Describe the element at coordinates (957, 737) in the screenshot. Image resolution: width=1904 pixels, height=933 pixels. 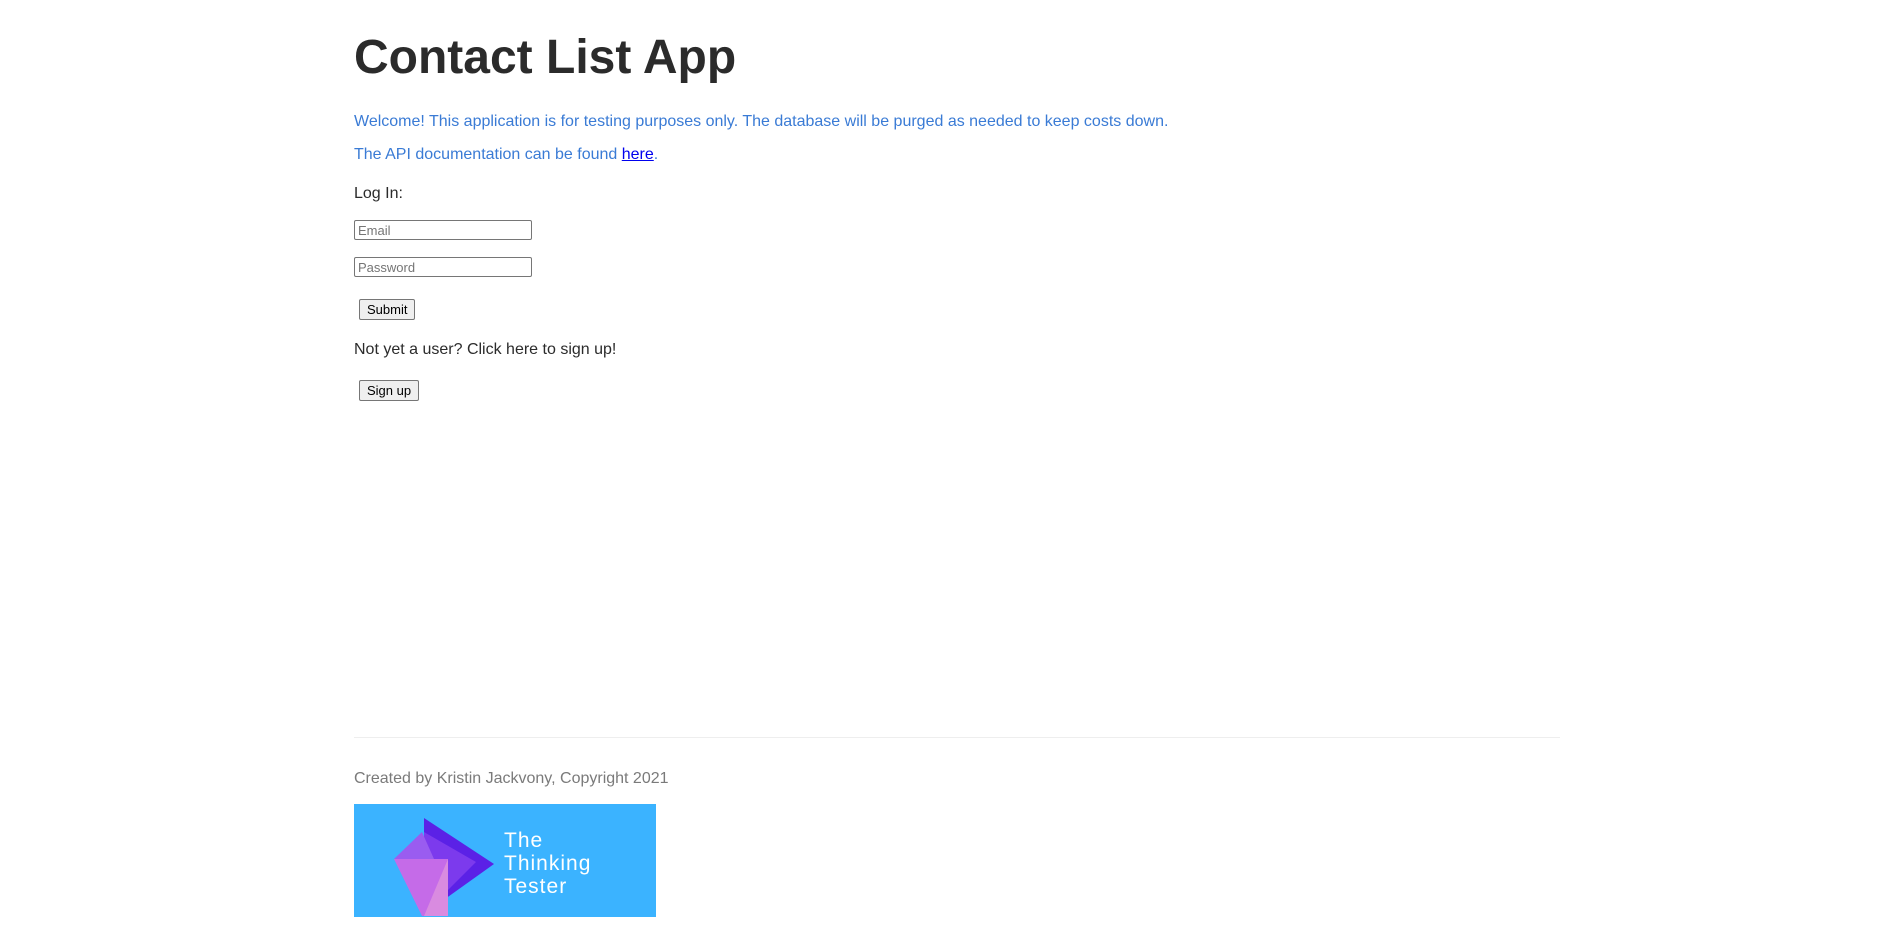
I see `footer-divider` at that location.